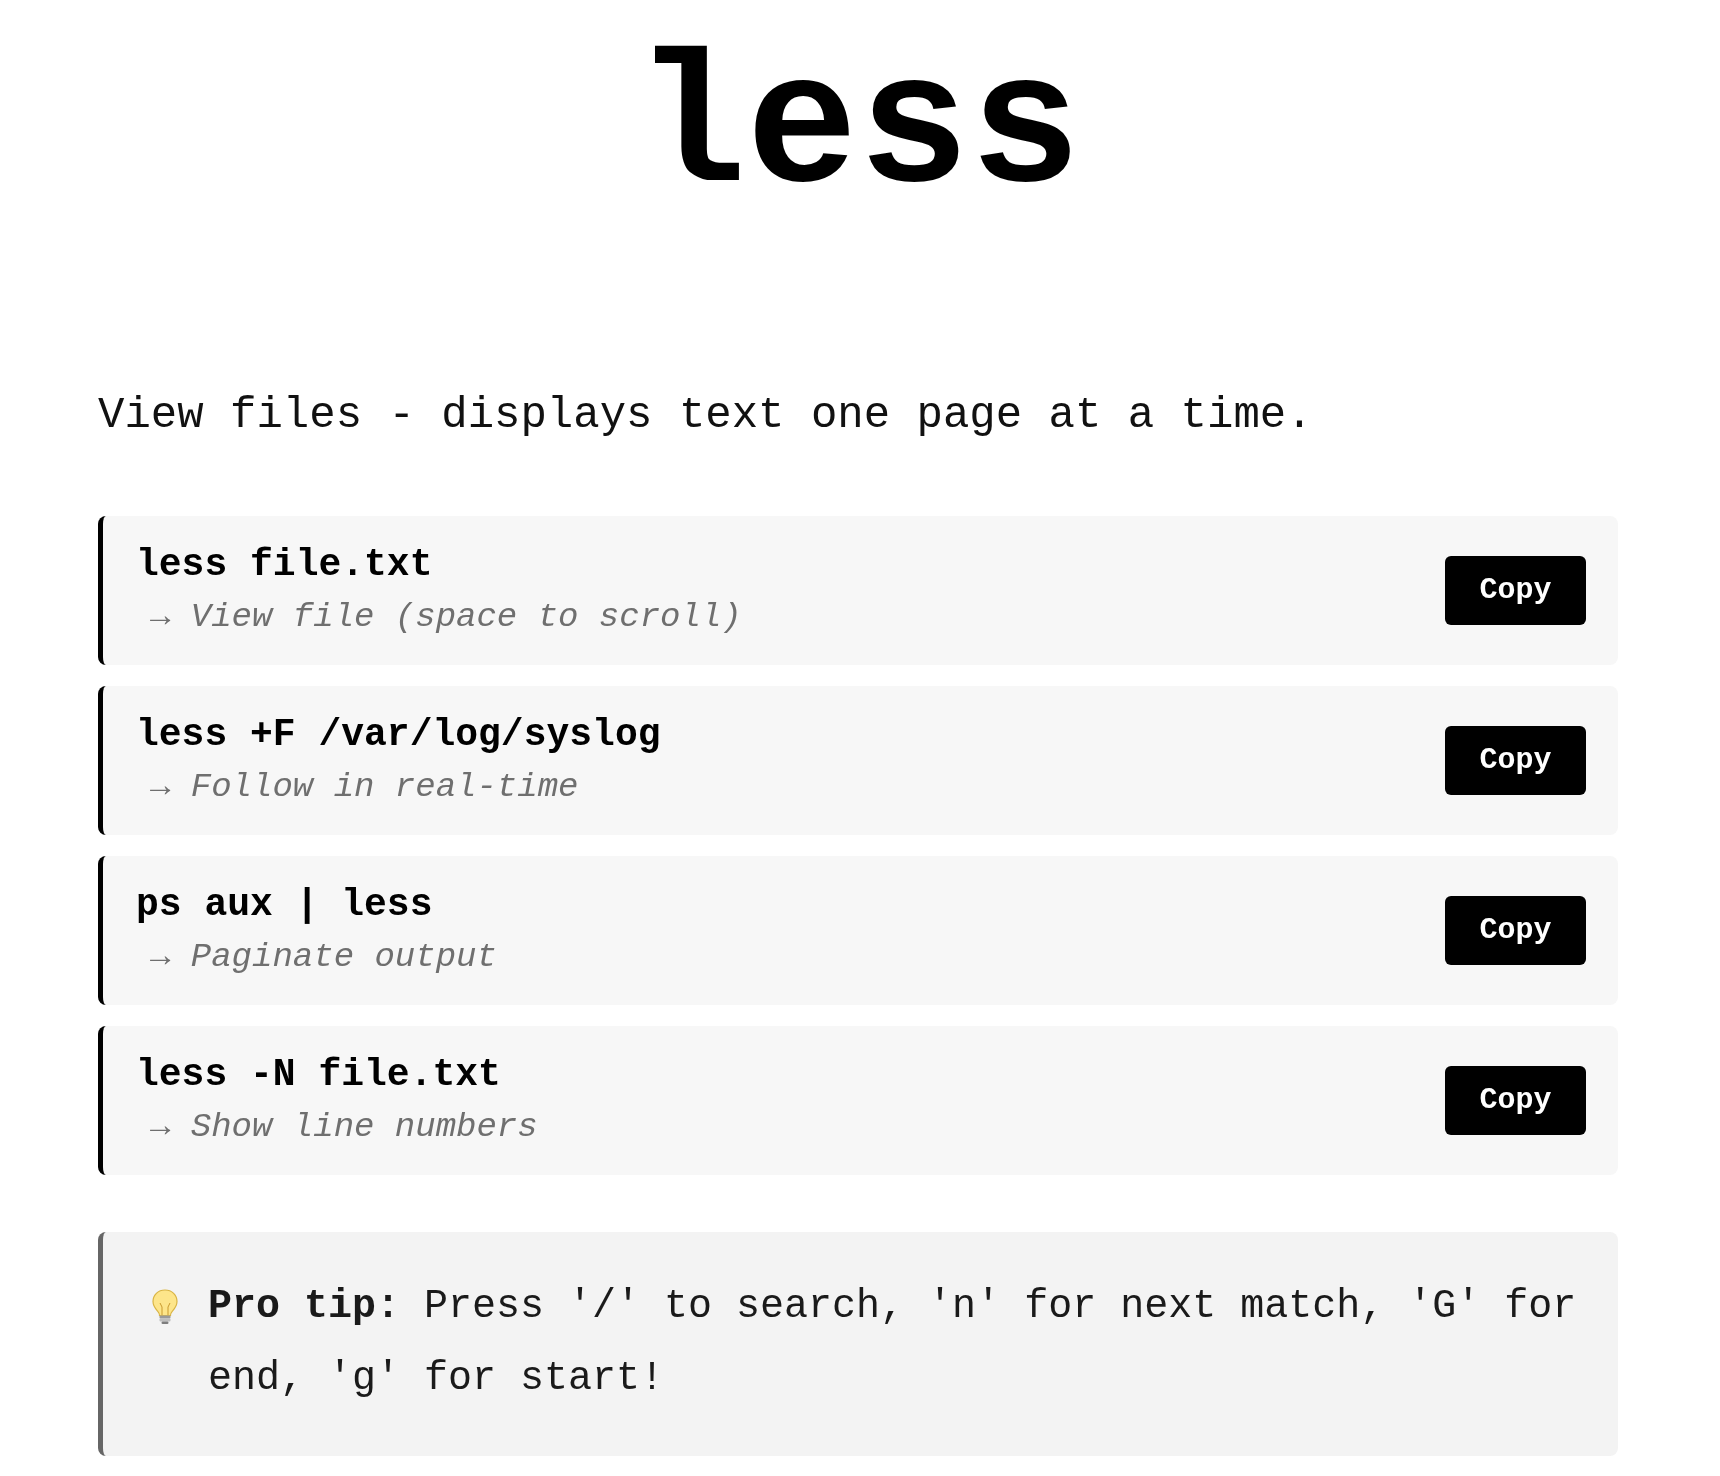  What do you see at coordinates (165, 1306) in the screenshot?
I see `lightbulb-icon` at bounding box center [165, 1306].